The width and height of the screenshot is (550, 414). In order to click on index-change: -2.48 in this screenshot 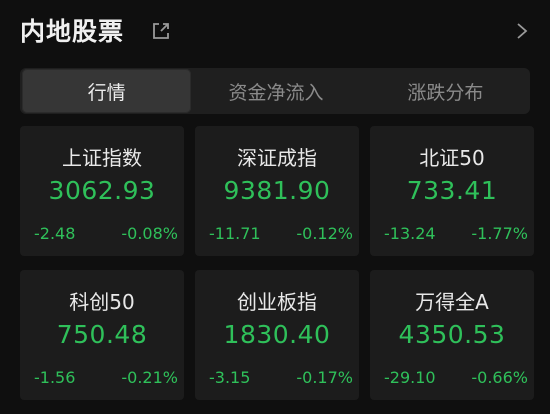, I will do `click(55, 233)`.